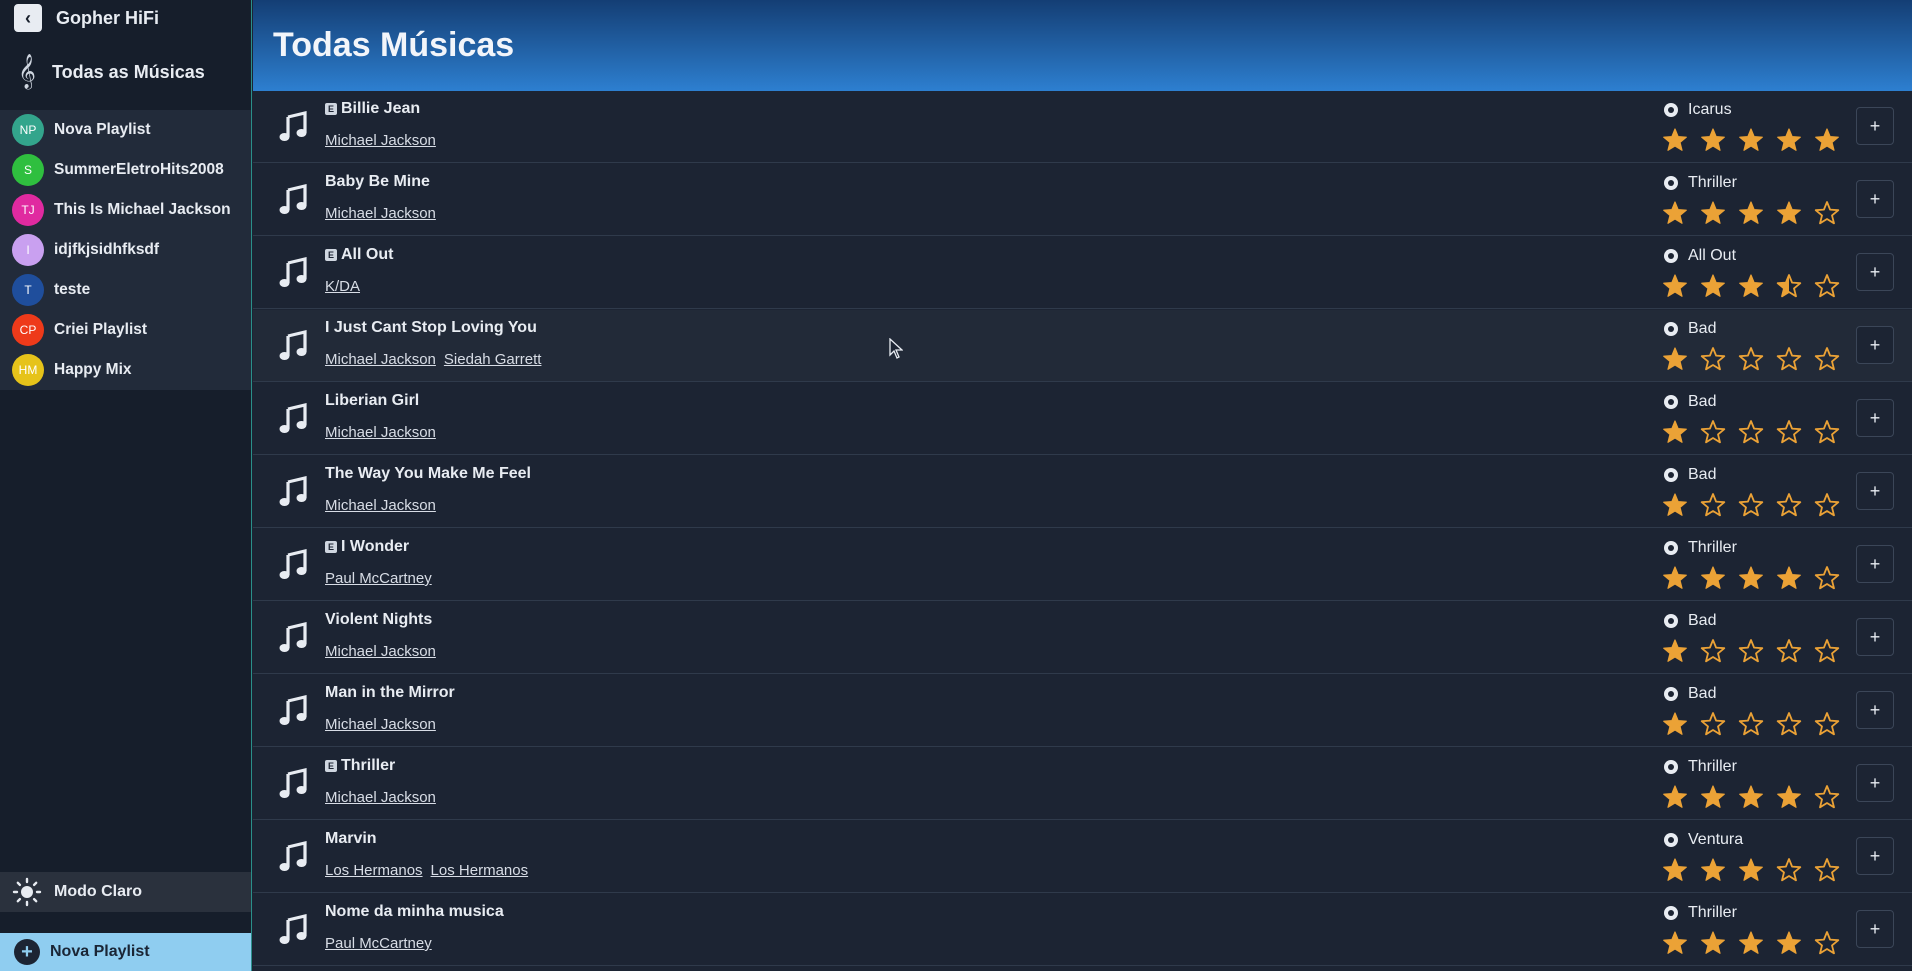 Image resolution: width=1912 pixels, height=971 pixels. What do you see at coordinates (1082, 273) in the screenshot?
I see `song-row: E All Out K/DA All Out +` at bounding box center [1082, 273].